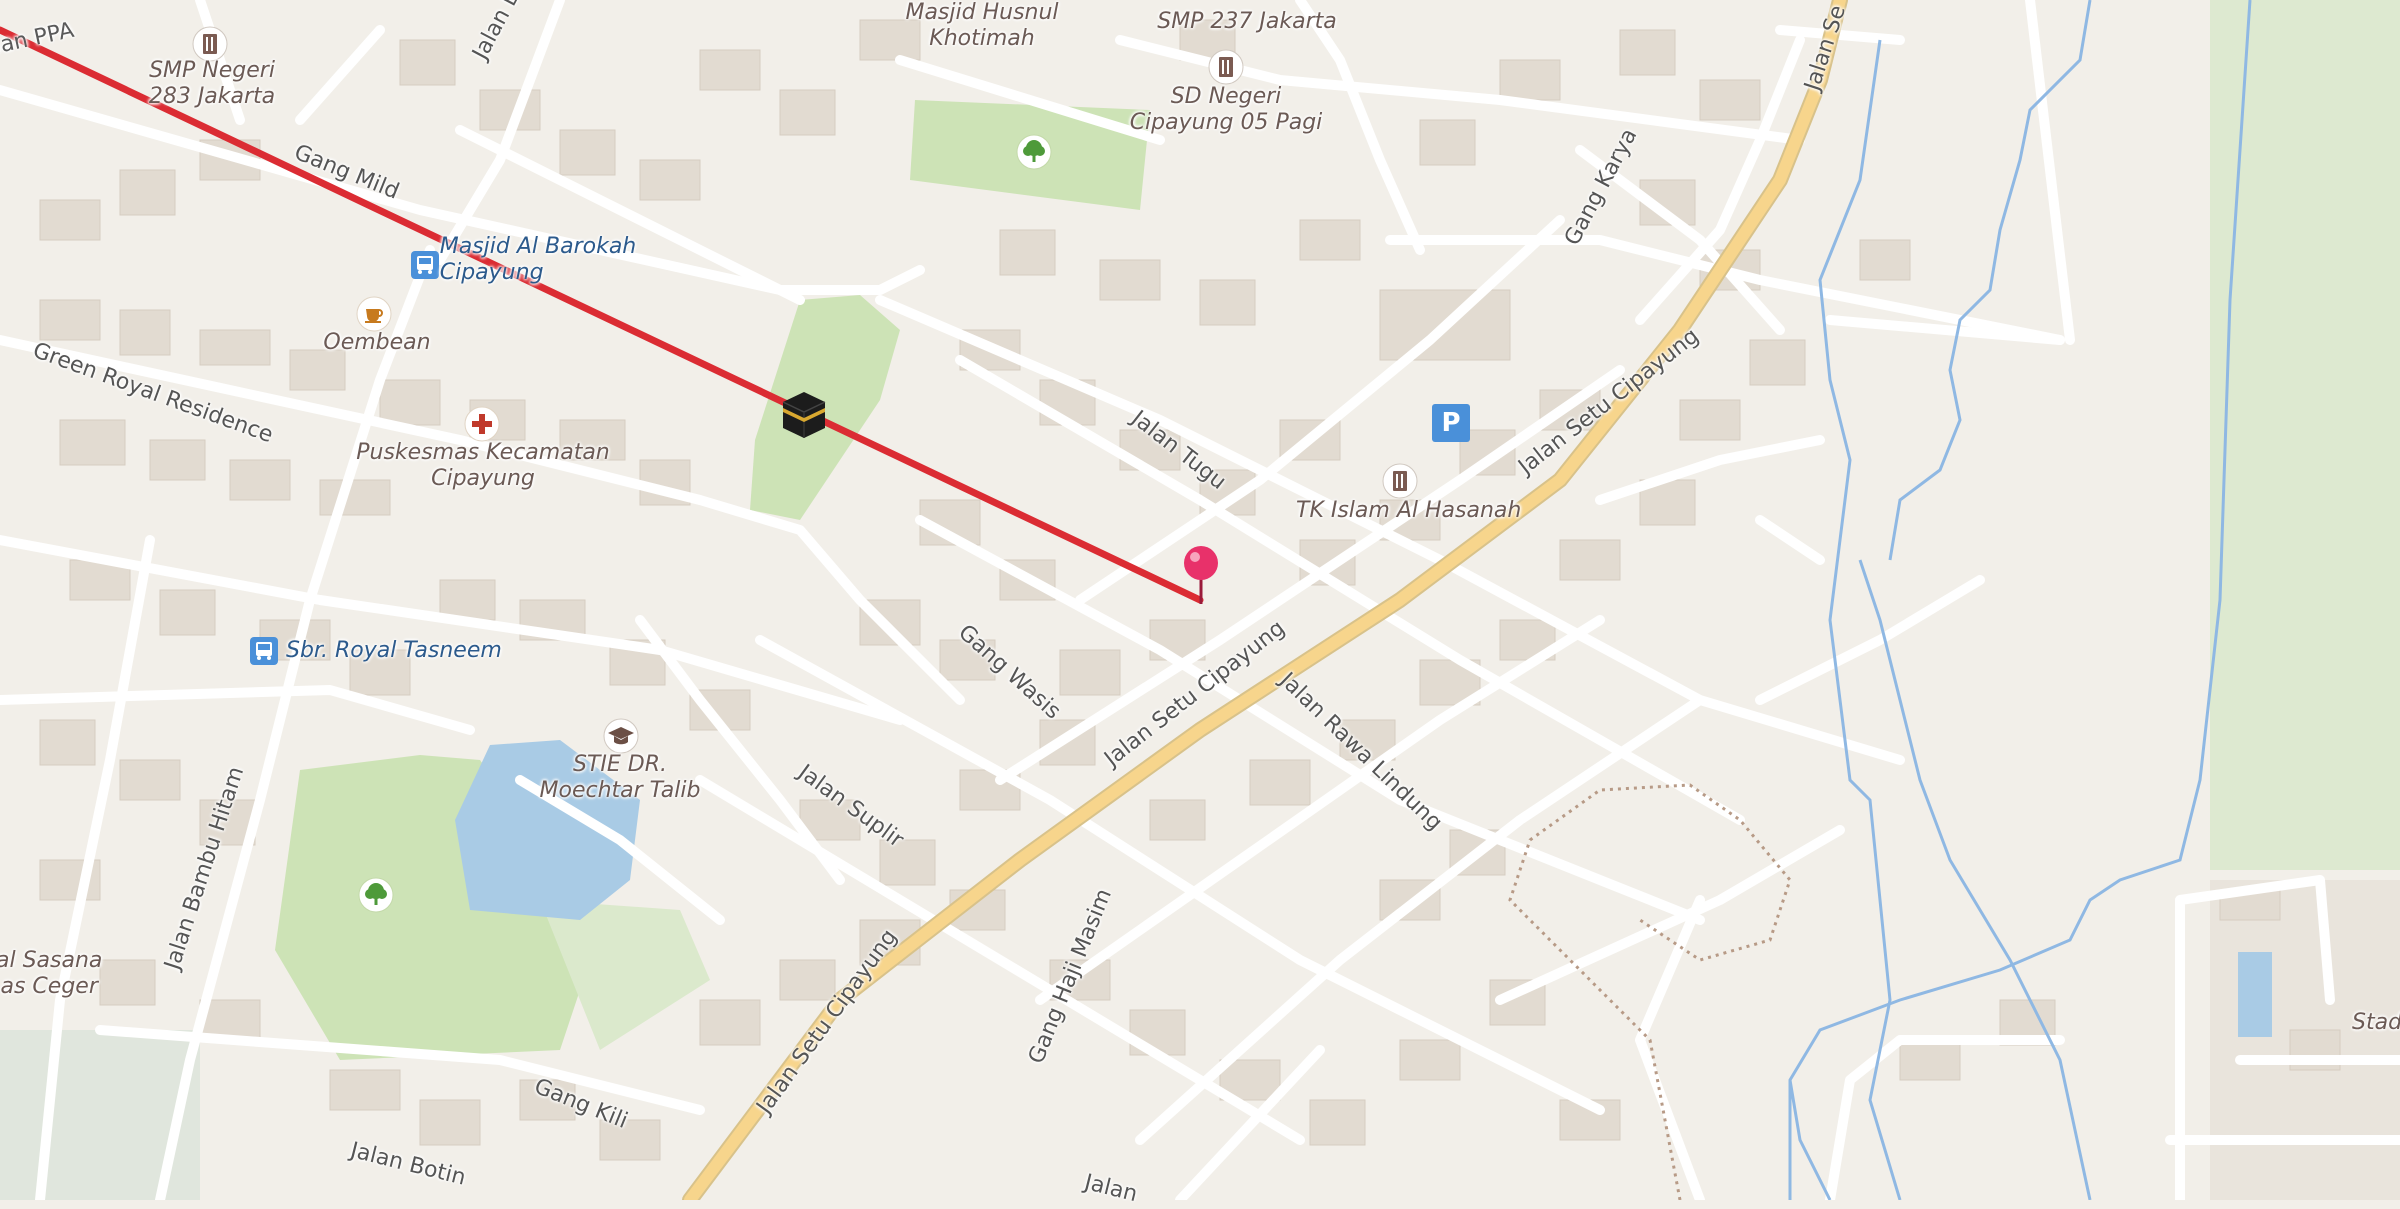 Image resolution: width=2400 pixels, height=1209 pixels. I want to click on poi-label-masjid-al-barokah: Masjid Al Barokah Cipayung, so click(538, 260).